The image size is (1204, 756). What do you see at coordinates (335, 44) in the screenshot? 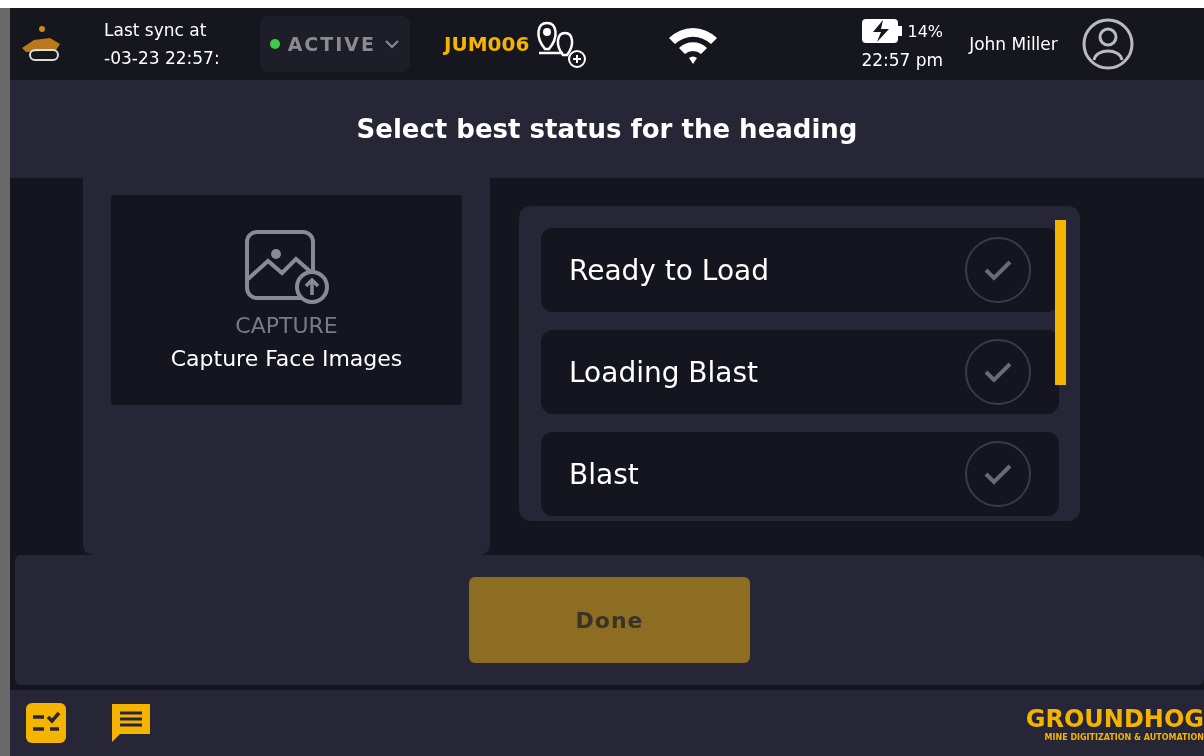
I see `status-dropdown: ACTIVE` at bounding box center [335, 44].